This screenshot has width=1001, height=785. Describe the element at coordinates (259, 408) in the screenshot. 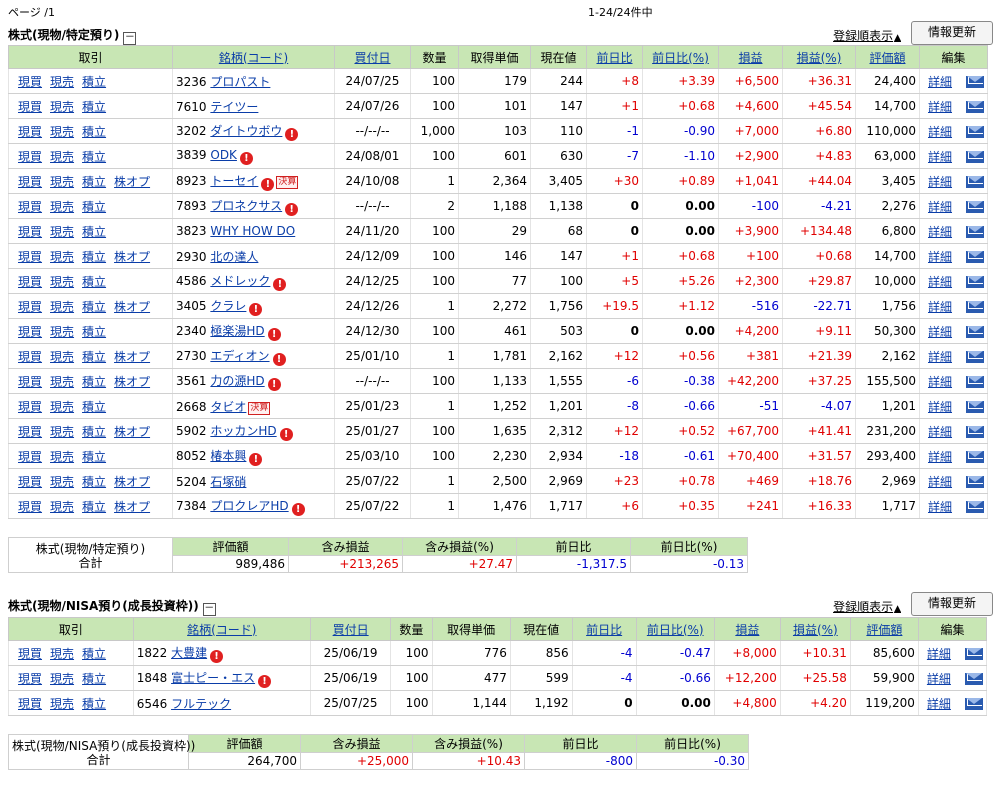

I see `earnings-badge: 決算` at that location.